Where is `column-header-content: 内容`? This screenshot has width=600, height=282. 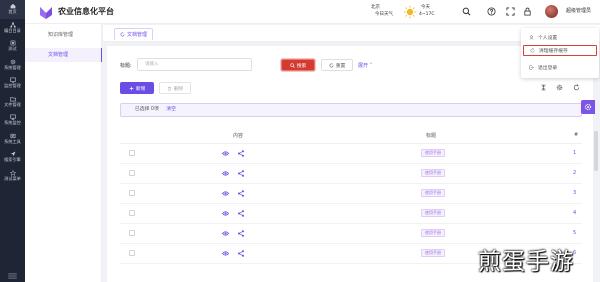
column-header-content: 内容 is located at coordinates (238, 135).